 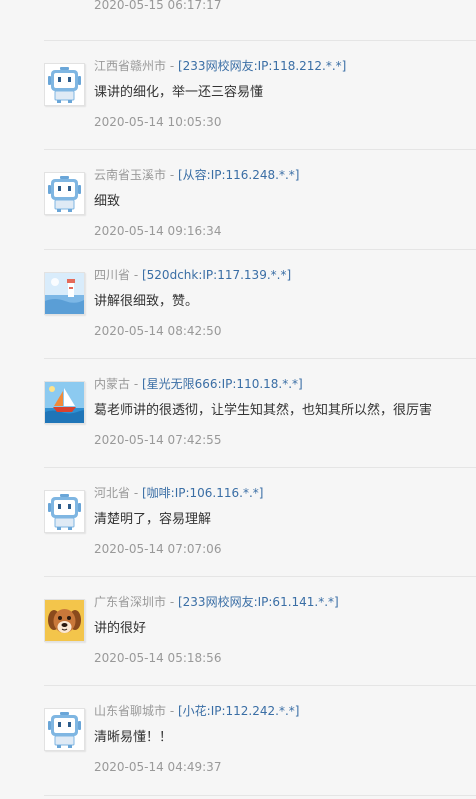 What do you see at coordinates (64, 293) in the screenshot?
I see `lighthouse-avatar-icon` at bounding box center [64, 293].